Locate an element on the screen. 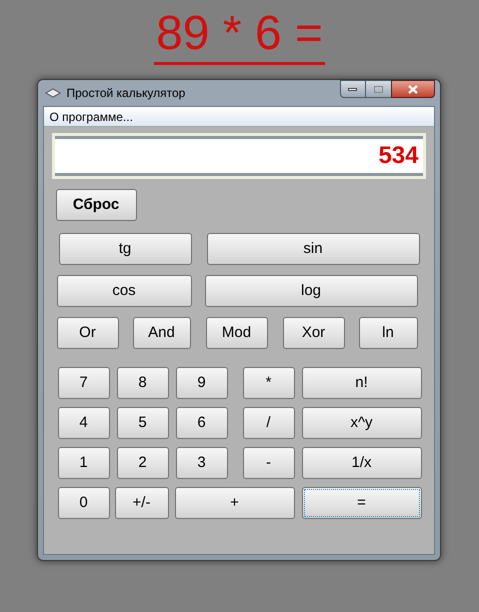 This screenshot has height=612, width=479. close-button is located at coordinates (412, 89).